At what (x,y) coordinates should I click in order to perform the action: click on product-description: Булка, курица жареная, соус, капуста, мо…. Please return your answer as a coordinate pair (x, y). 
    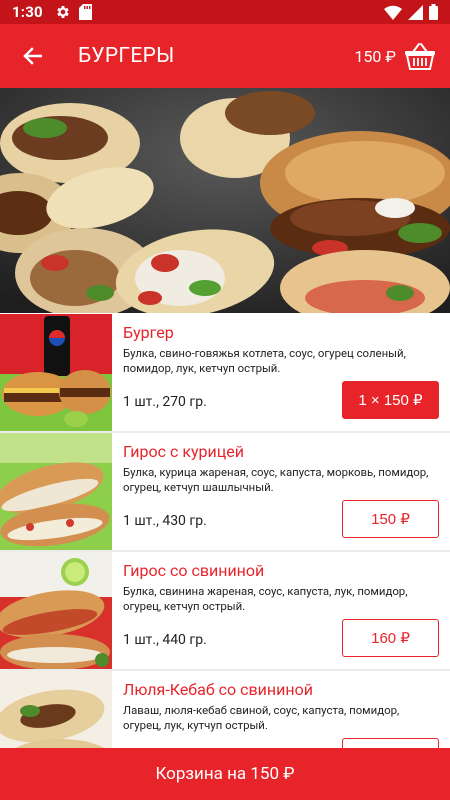
    Looking at the image, I should click on (276, 479).